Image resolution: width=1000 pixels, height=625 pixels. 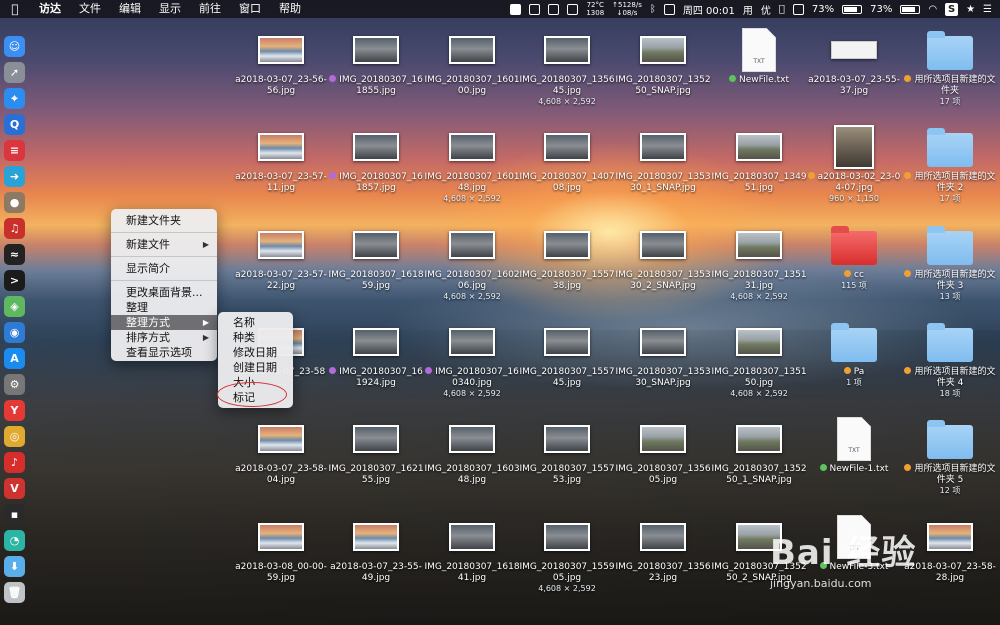 What do you see at coordinates (164, 268) in the screenshot?
I see `menu-item-get-info: 显示简介` at bounding box center [164, 268].